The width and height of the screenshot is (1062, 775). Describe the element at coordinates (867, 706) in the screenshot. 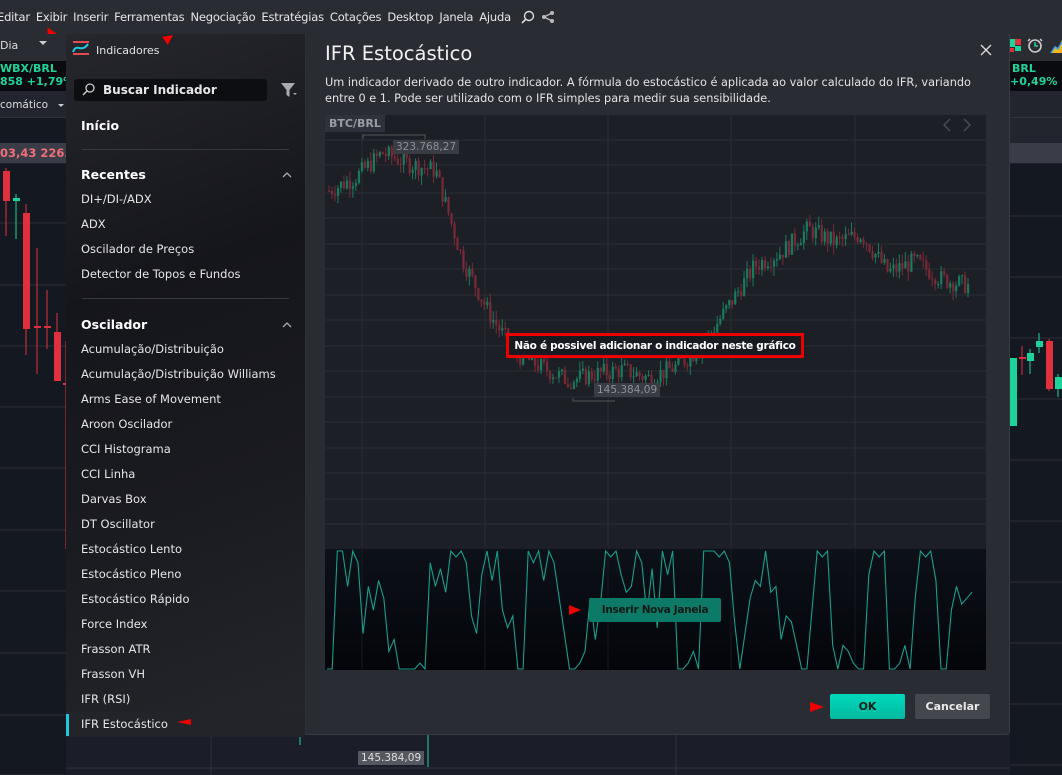

I see `ok-button: OK` at that location.